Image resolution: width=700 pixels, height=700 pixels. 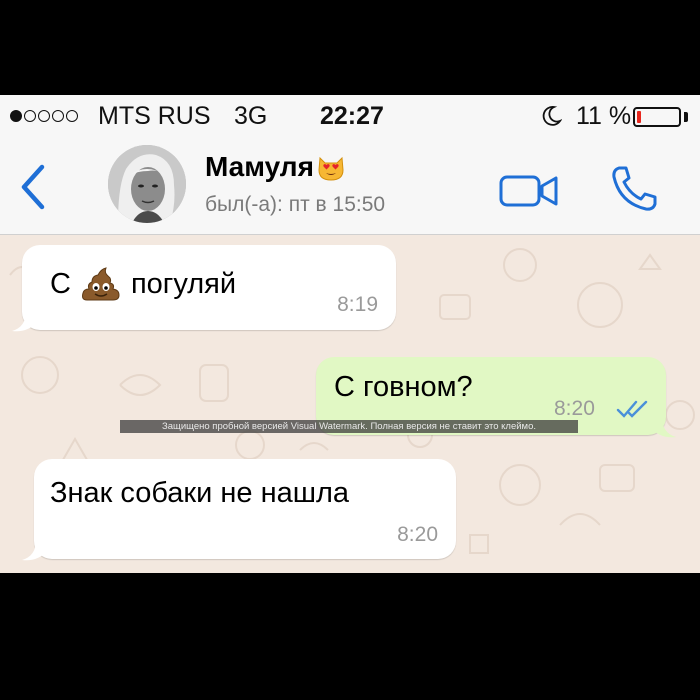 I want to click on message-text: С погуляй, so click(x=143, y=284).